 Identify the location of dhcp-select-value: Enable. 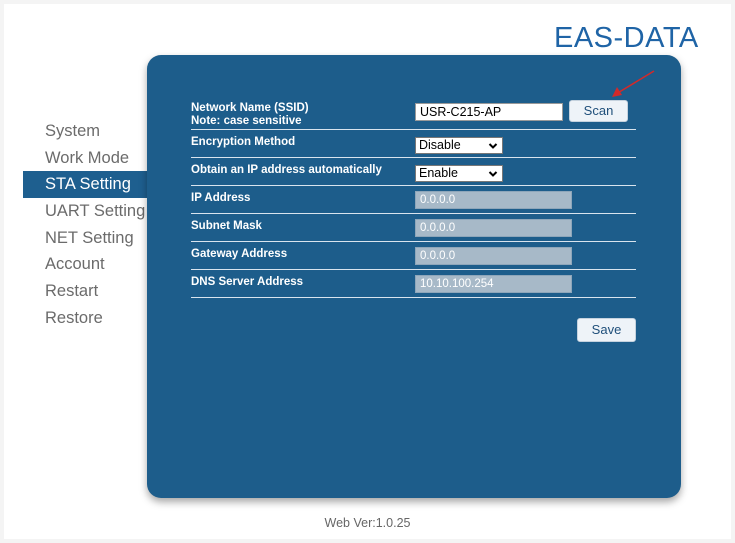
(438, 173).